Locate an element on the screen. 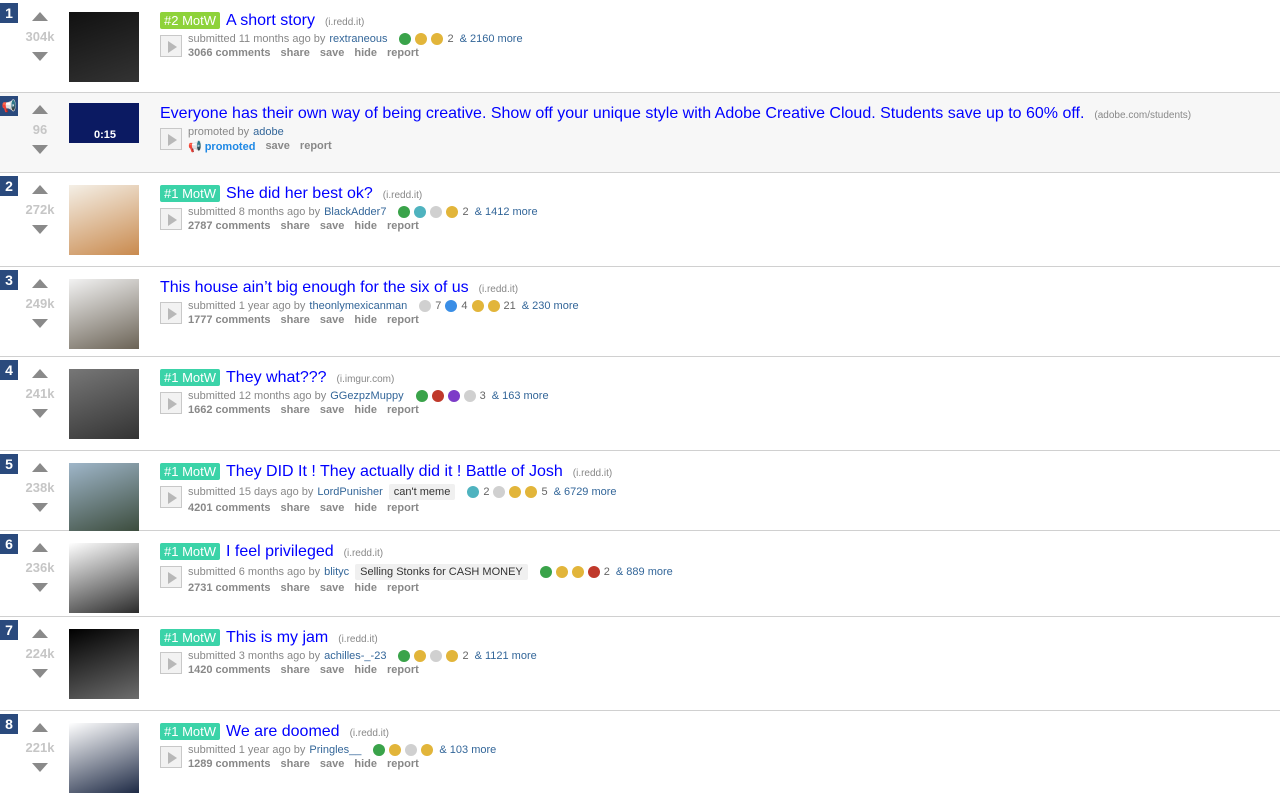 This screenshot has height=800, width=1280. author-link: LordPunisher is located at coordinates (349, 492).